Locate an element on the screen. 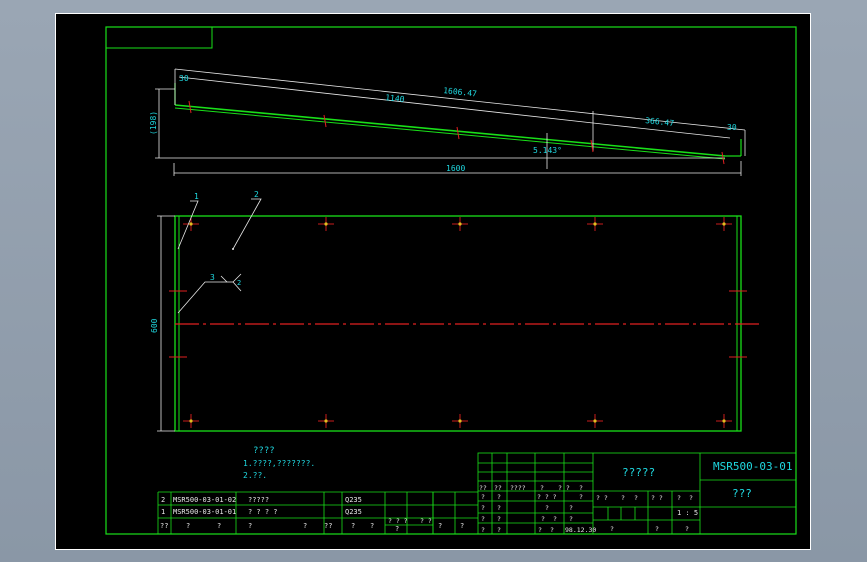 This screenshot has width=867, height=562. dim-left-end-label: 30 is located at coordinates (184, 78).